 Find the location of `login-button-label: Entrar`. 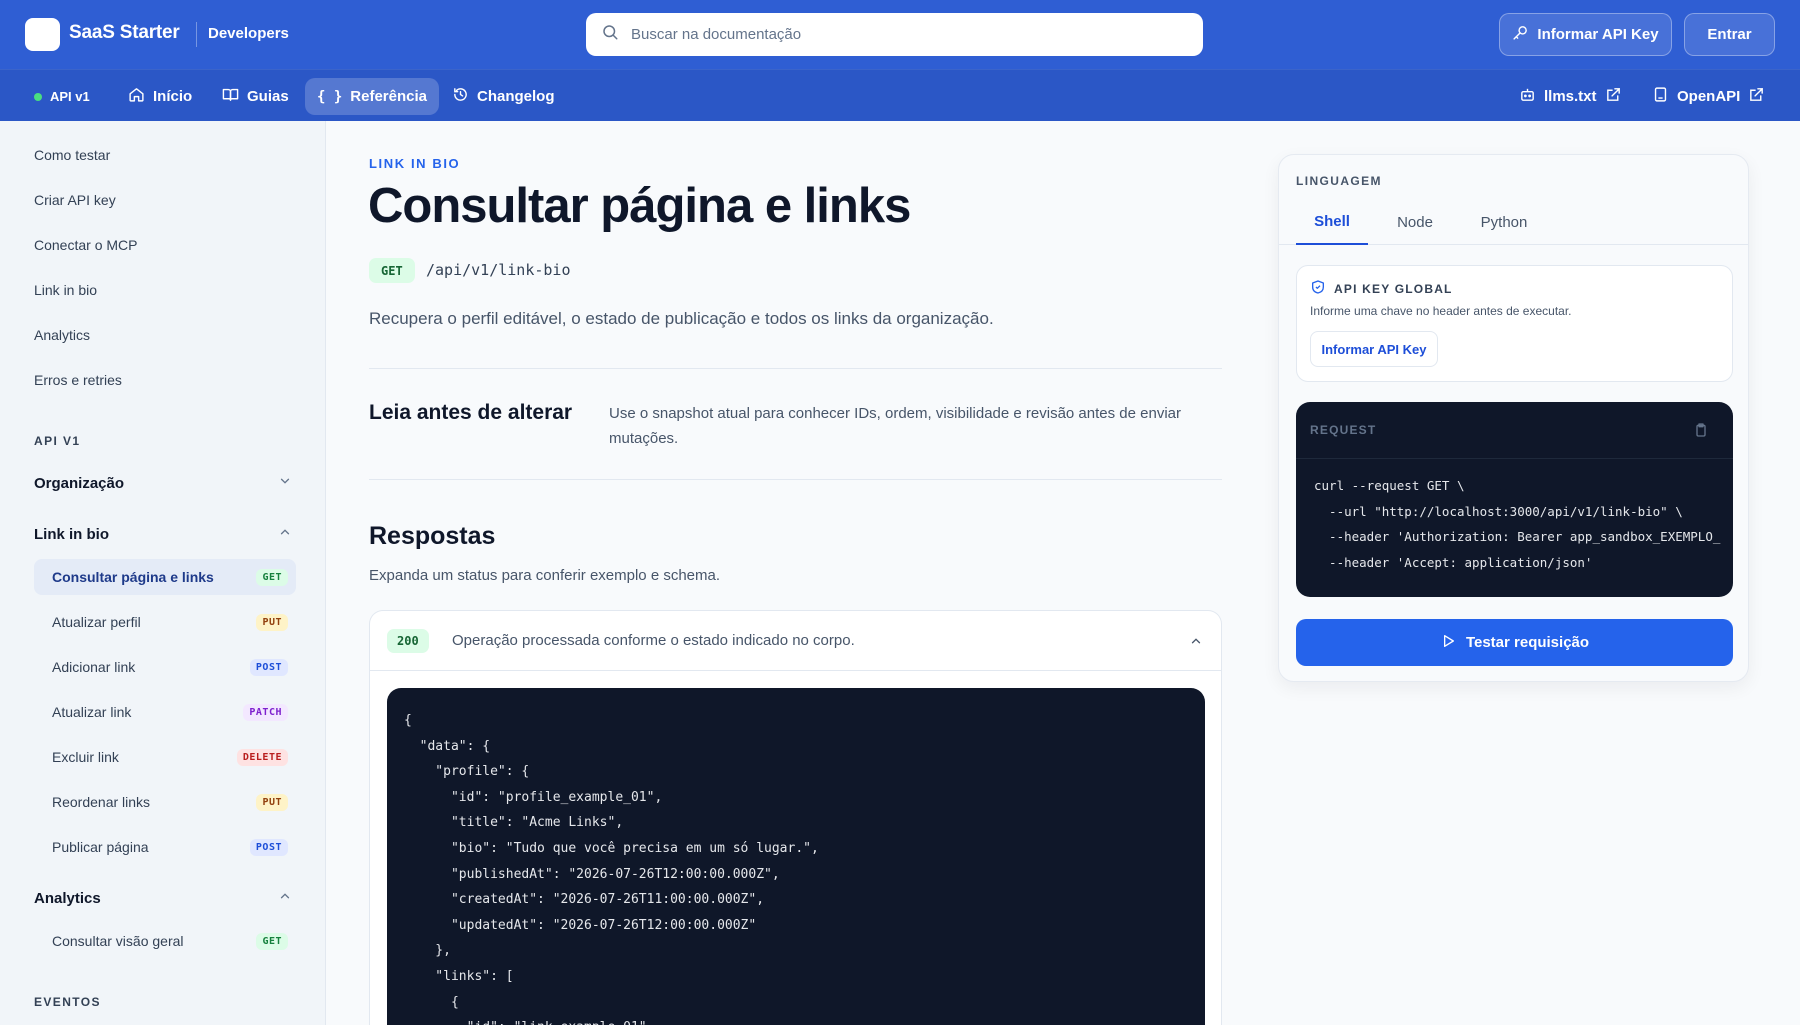

login-button-label: Entrar is located at coordinates (1729, 34).